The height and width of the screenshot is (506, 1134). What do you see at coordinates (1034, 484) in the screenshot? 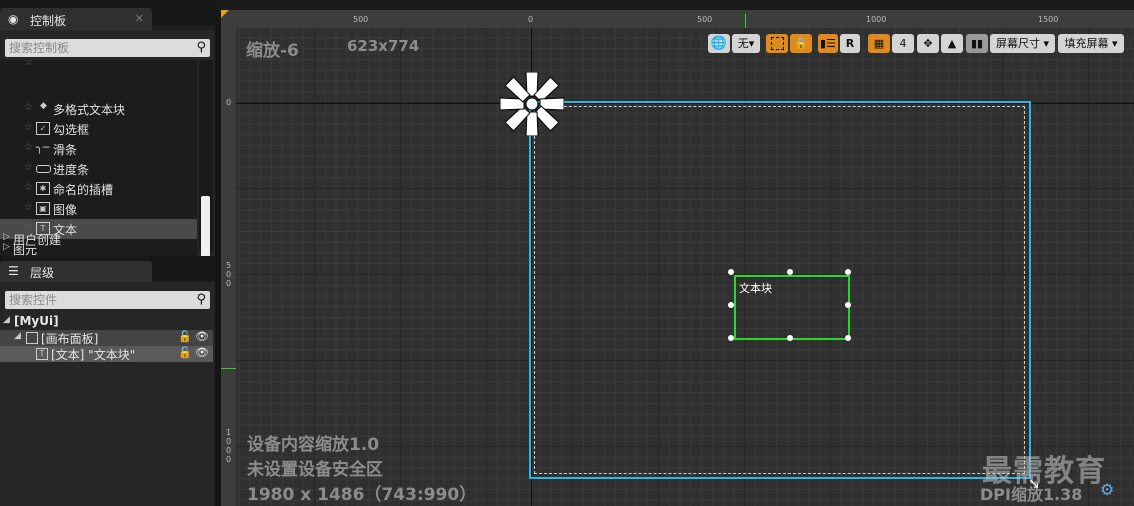
I see `resize-corner-icon: ↘` at bounding box center [1034, 484].